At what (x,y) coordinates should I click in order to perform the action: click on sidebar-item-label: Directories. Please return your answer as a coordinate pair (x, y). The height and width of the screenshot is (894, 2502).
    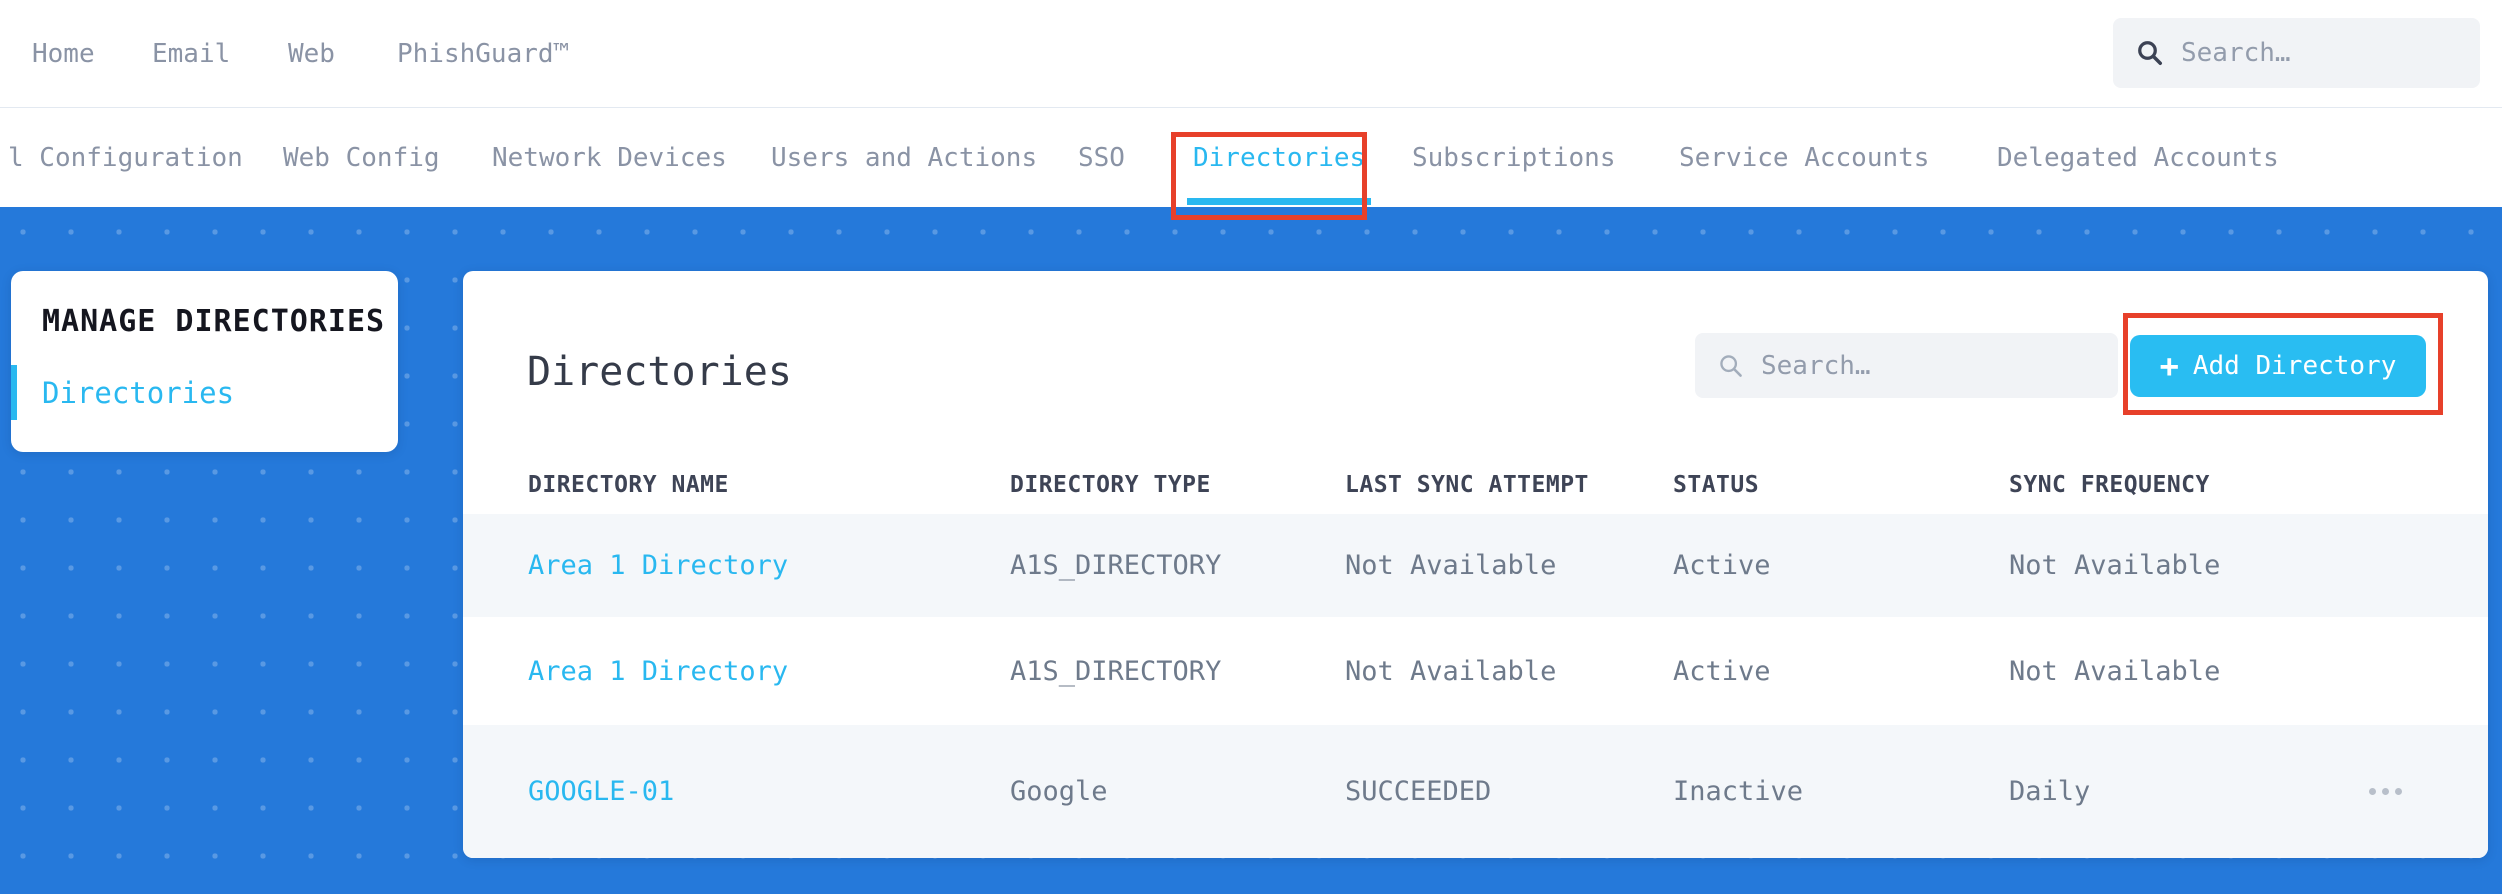
    Looking at the image, I should click on (138, 392).